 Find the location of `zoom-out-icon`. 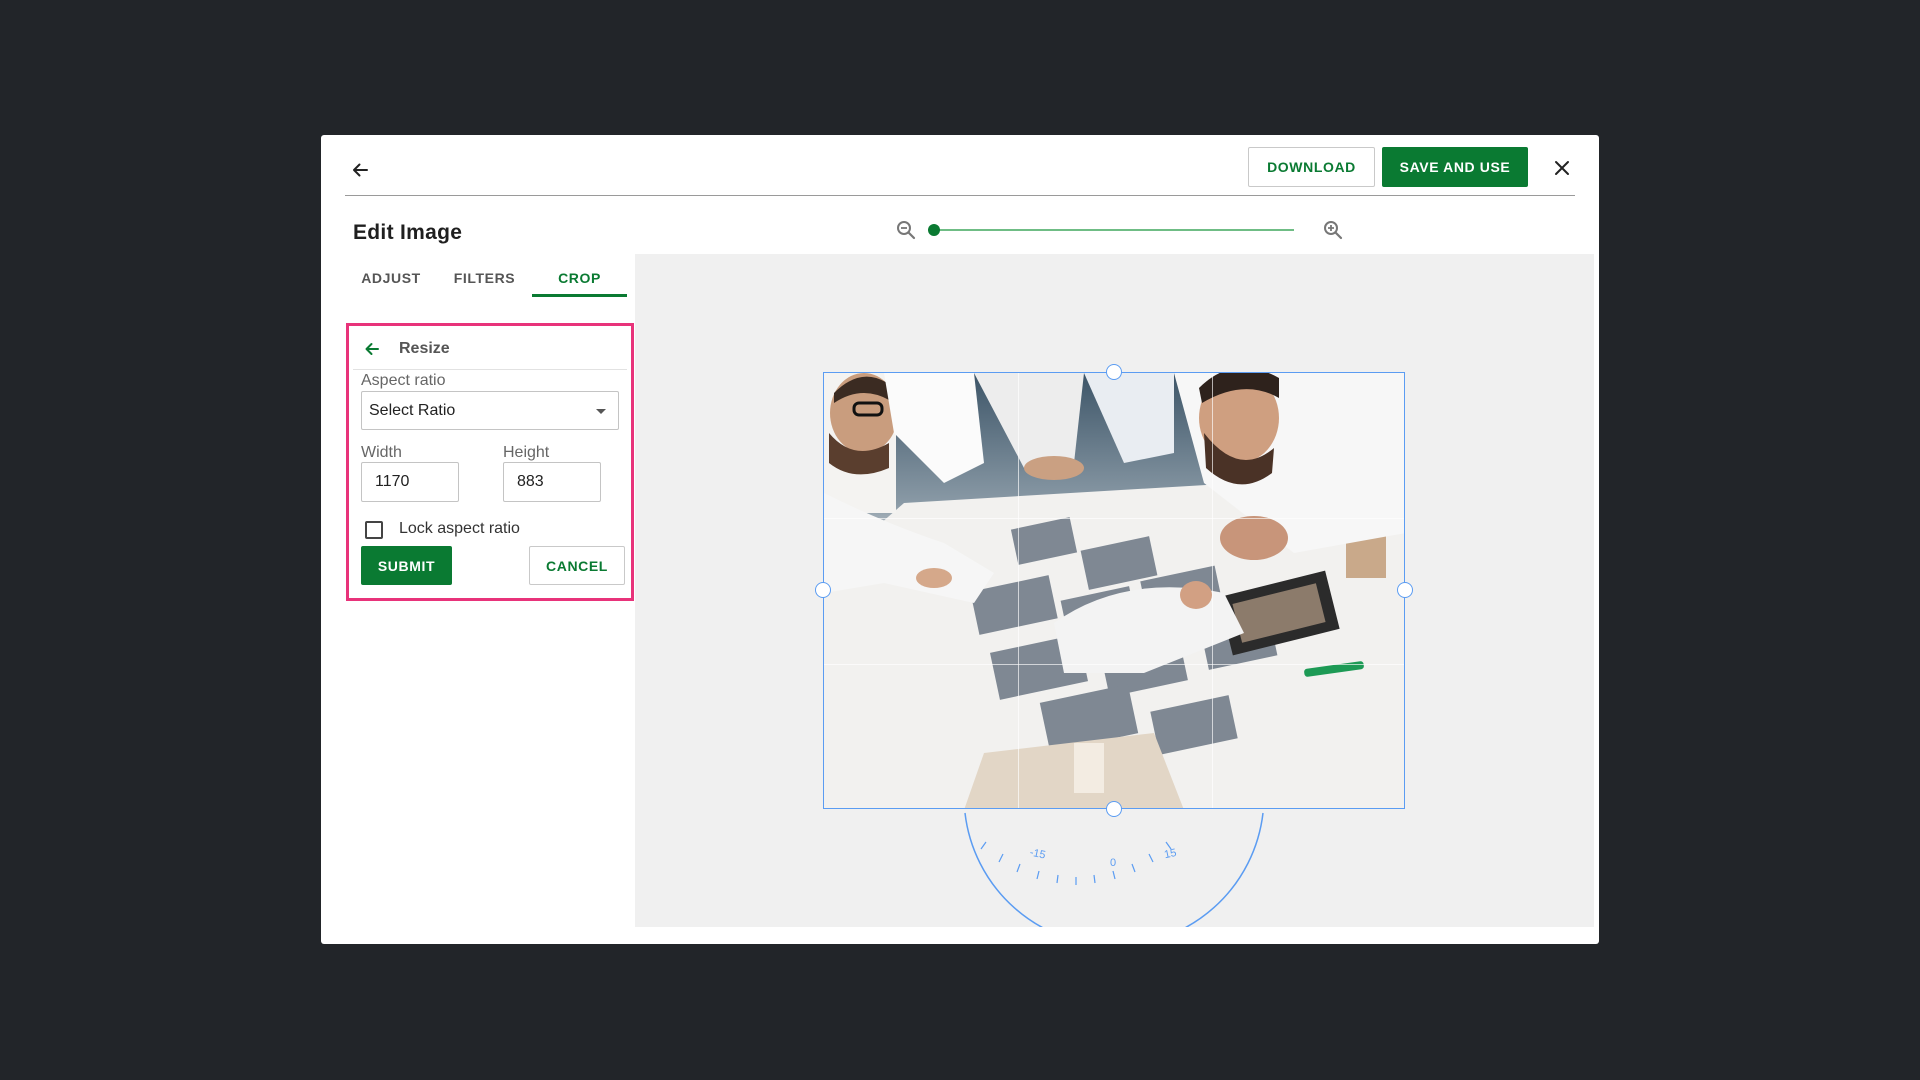

zoom-out-icon is located at coordinates (906, 230).